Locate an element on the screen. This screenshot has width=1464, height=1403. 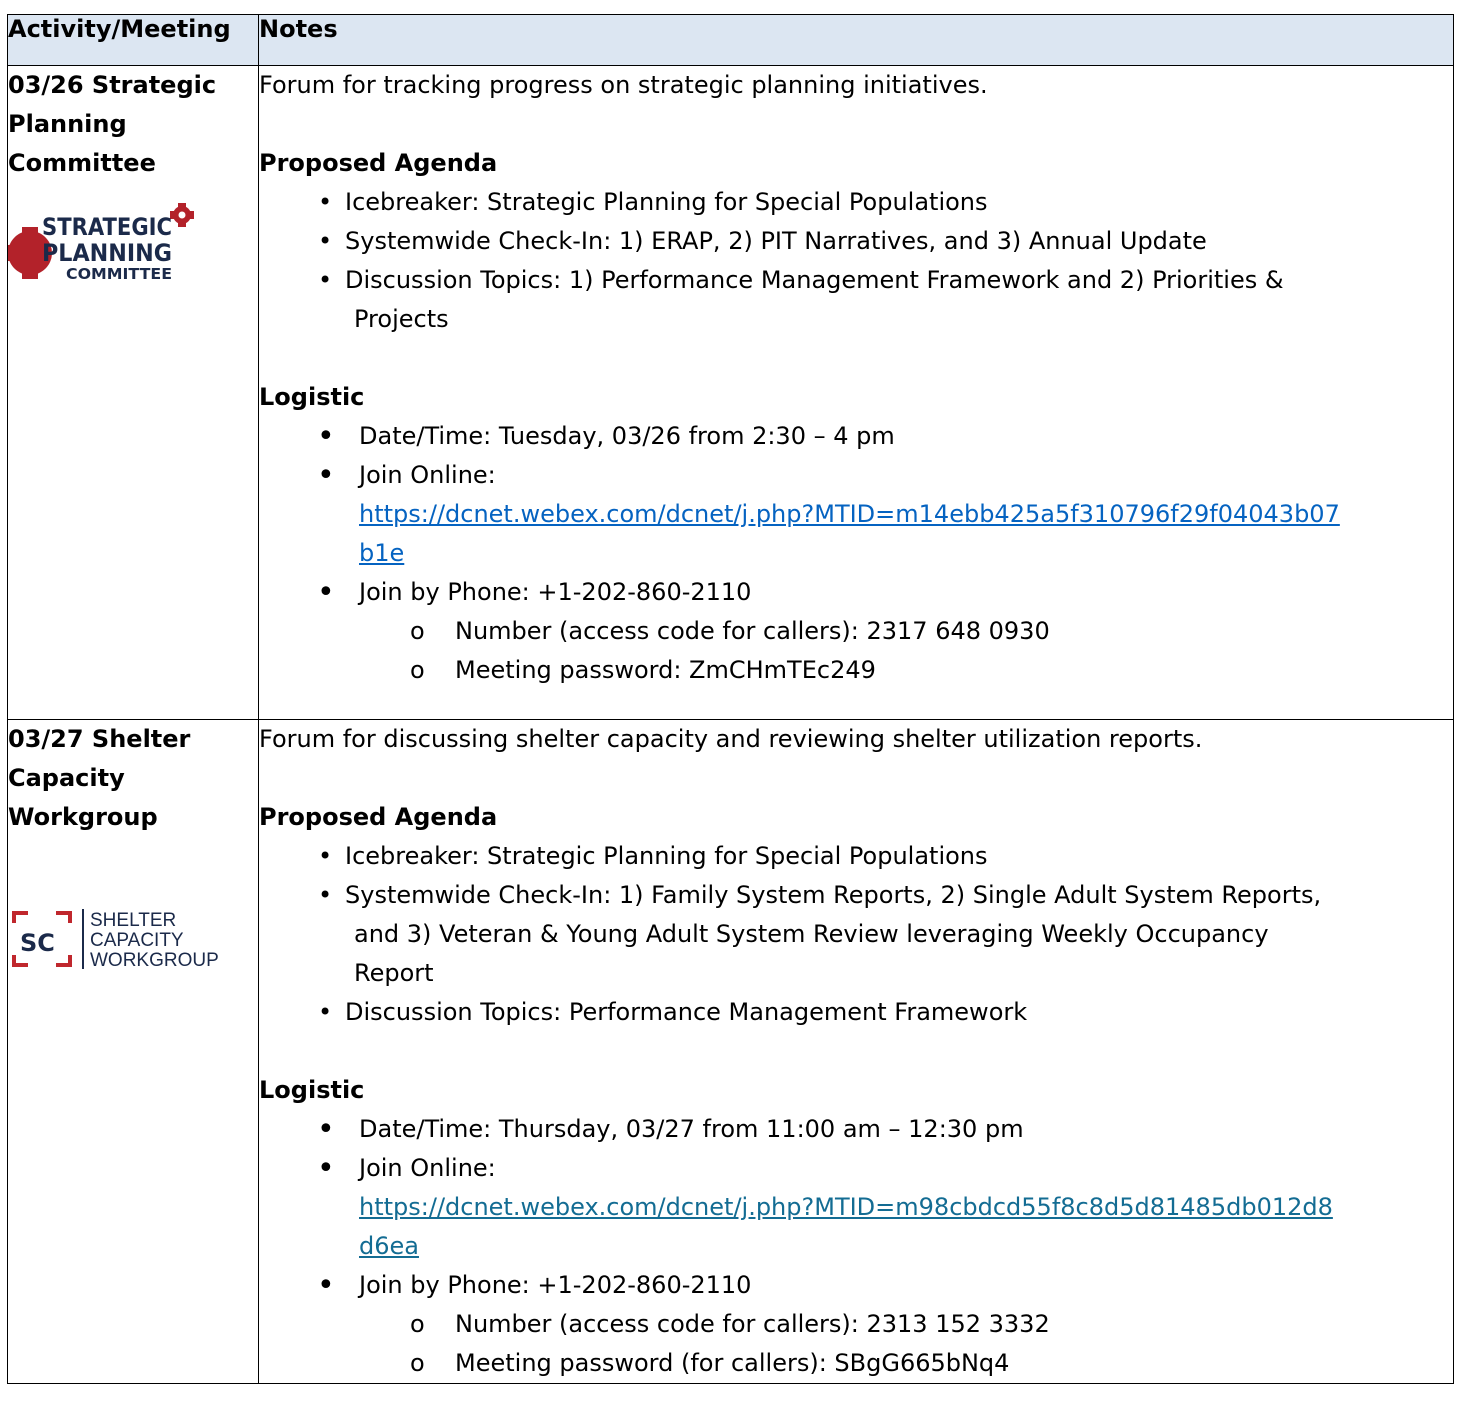
strategic-planning-logo: STRATEGIC PLANNING COMMITTEE is located at coordinates (132, 250).